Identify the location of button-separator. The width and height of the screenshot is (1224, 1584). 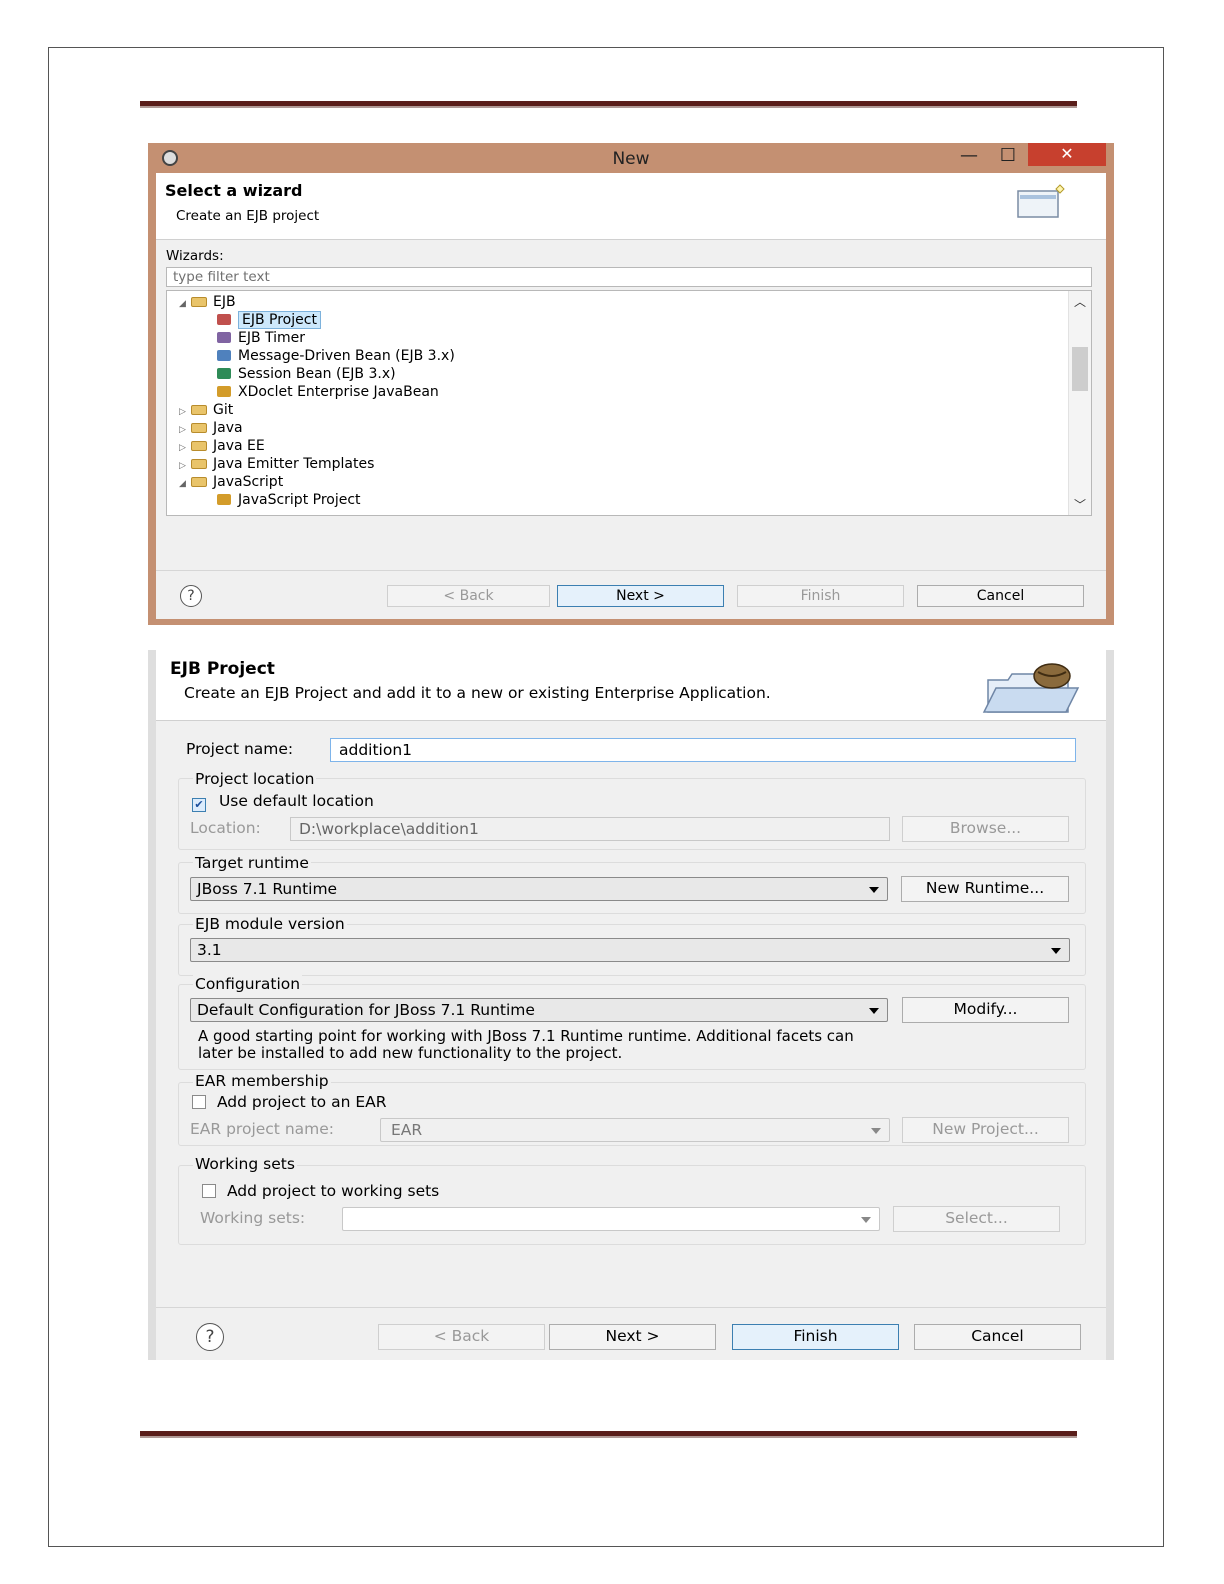
(631, 570).